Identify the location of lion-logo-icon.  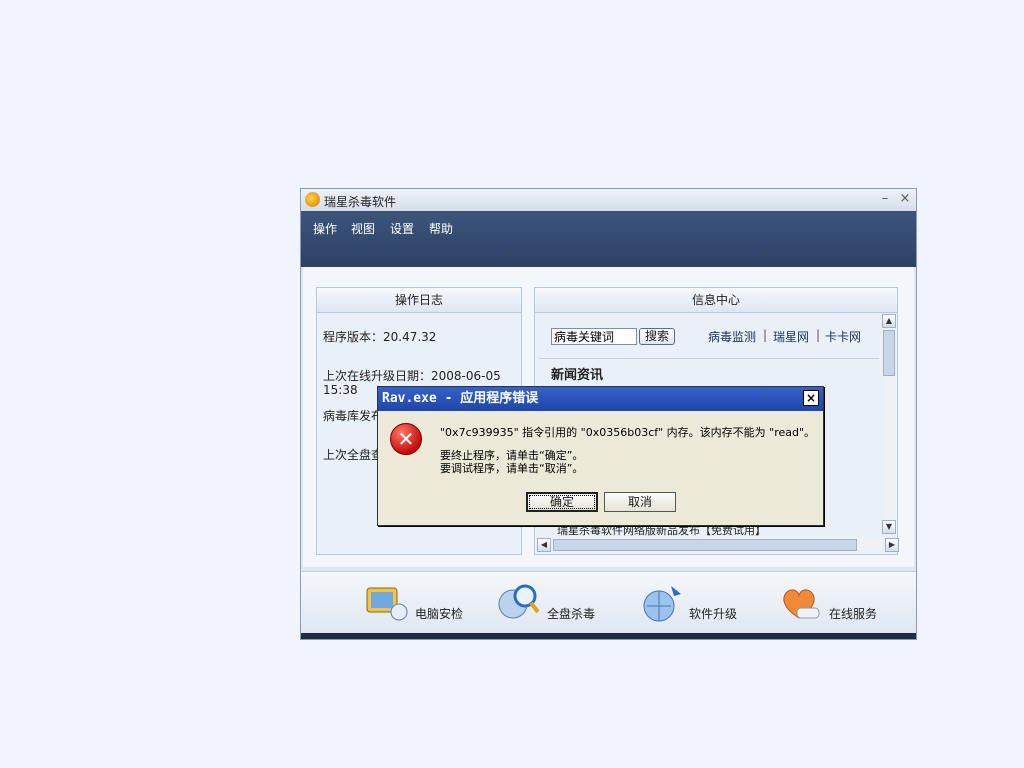
(312, 199).